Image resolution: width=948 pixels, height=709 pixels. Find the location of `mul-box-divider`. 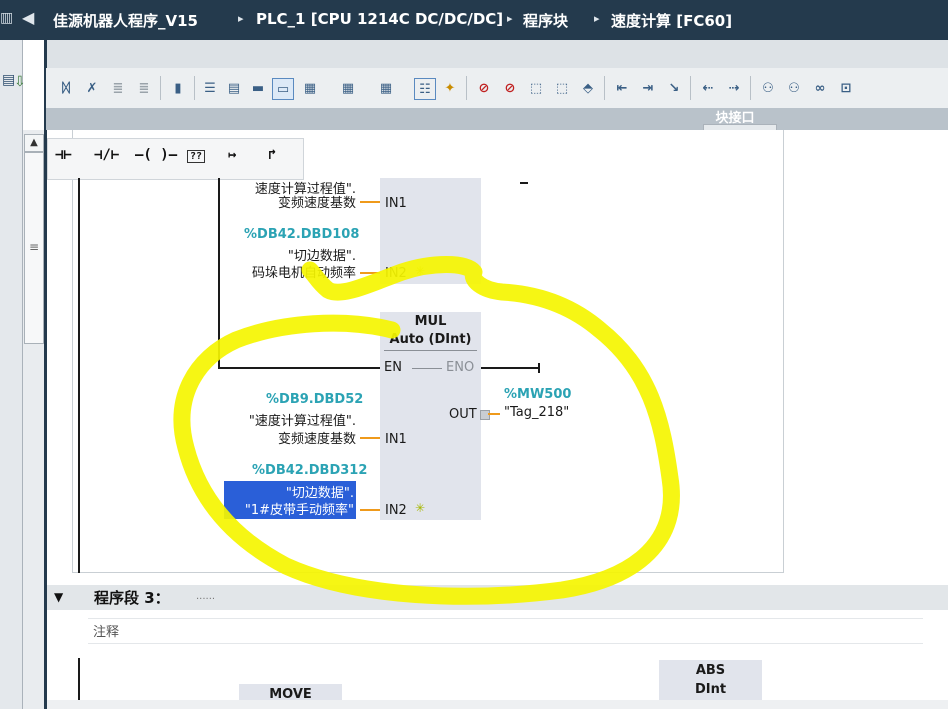

mul-box-divider is located at coordinates (430, 350).